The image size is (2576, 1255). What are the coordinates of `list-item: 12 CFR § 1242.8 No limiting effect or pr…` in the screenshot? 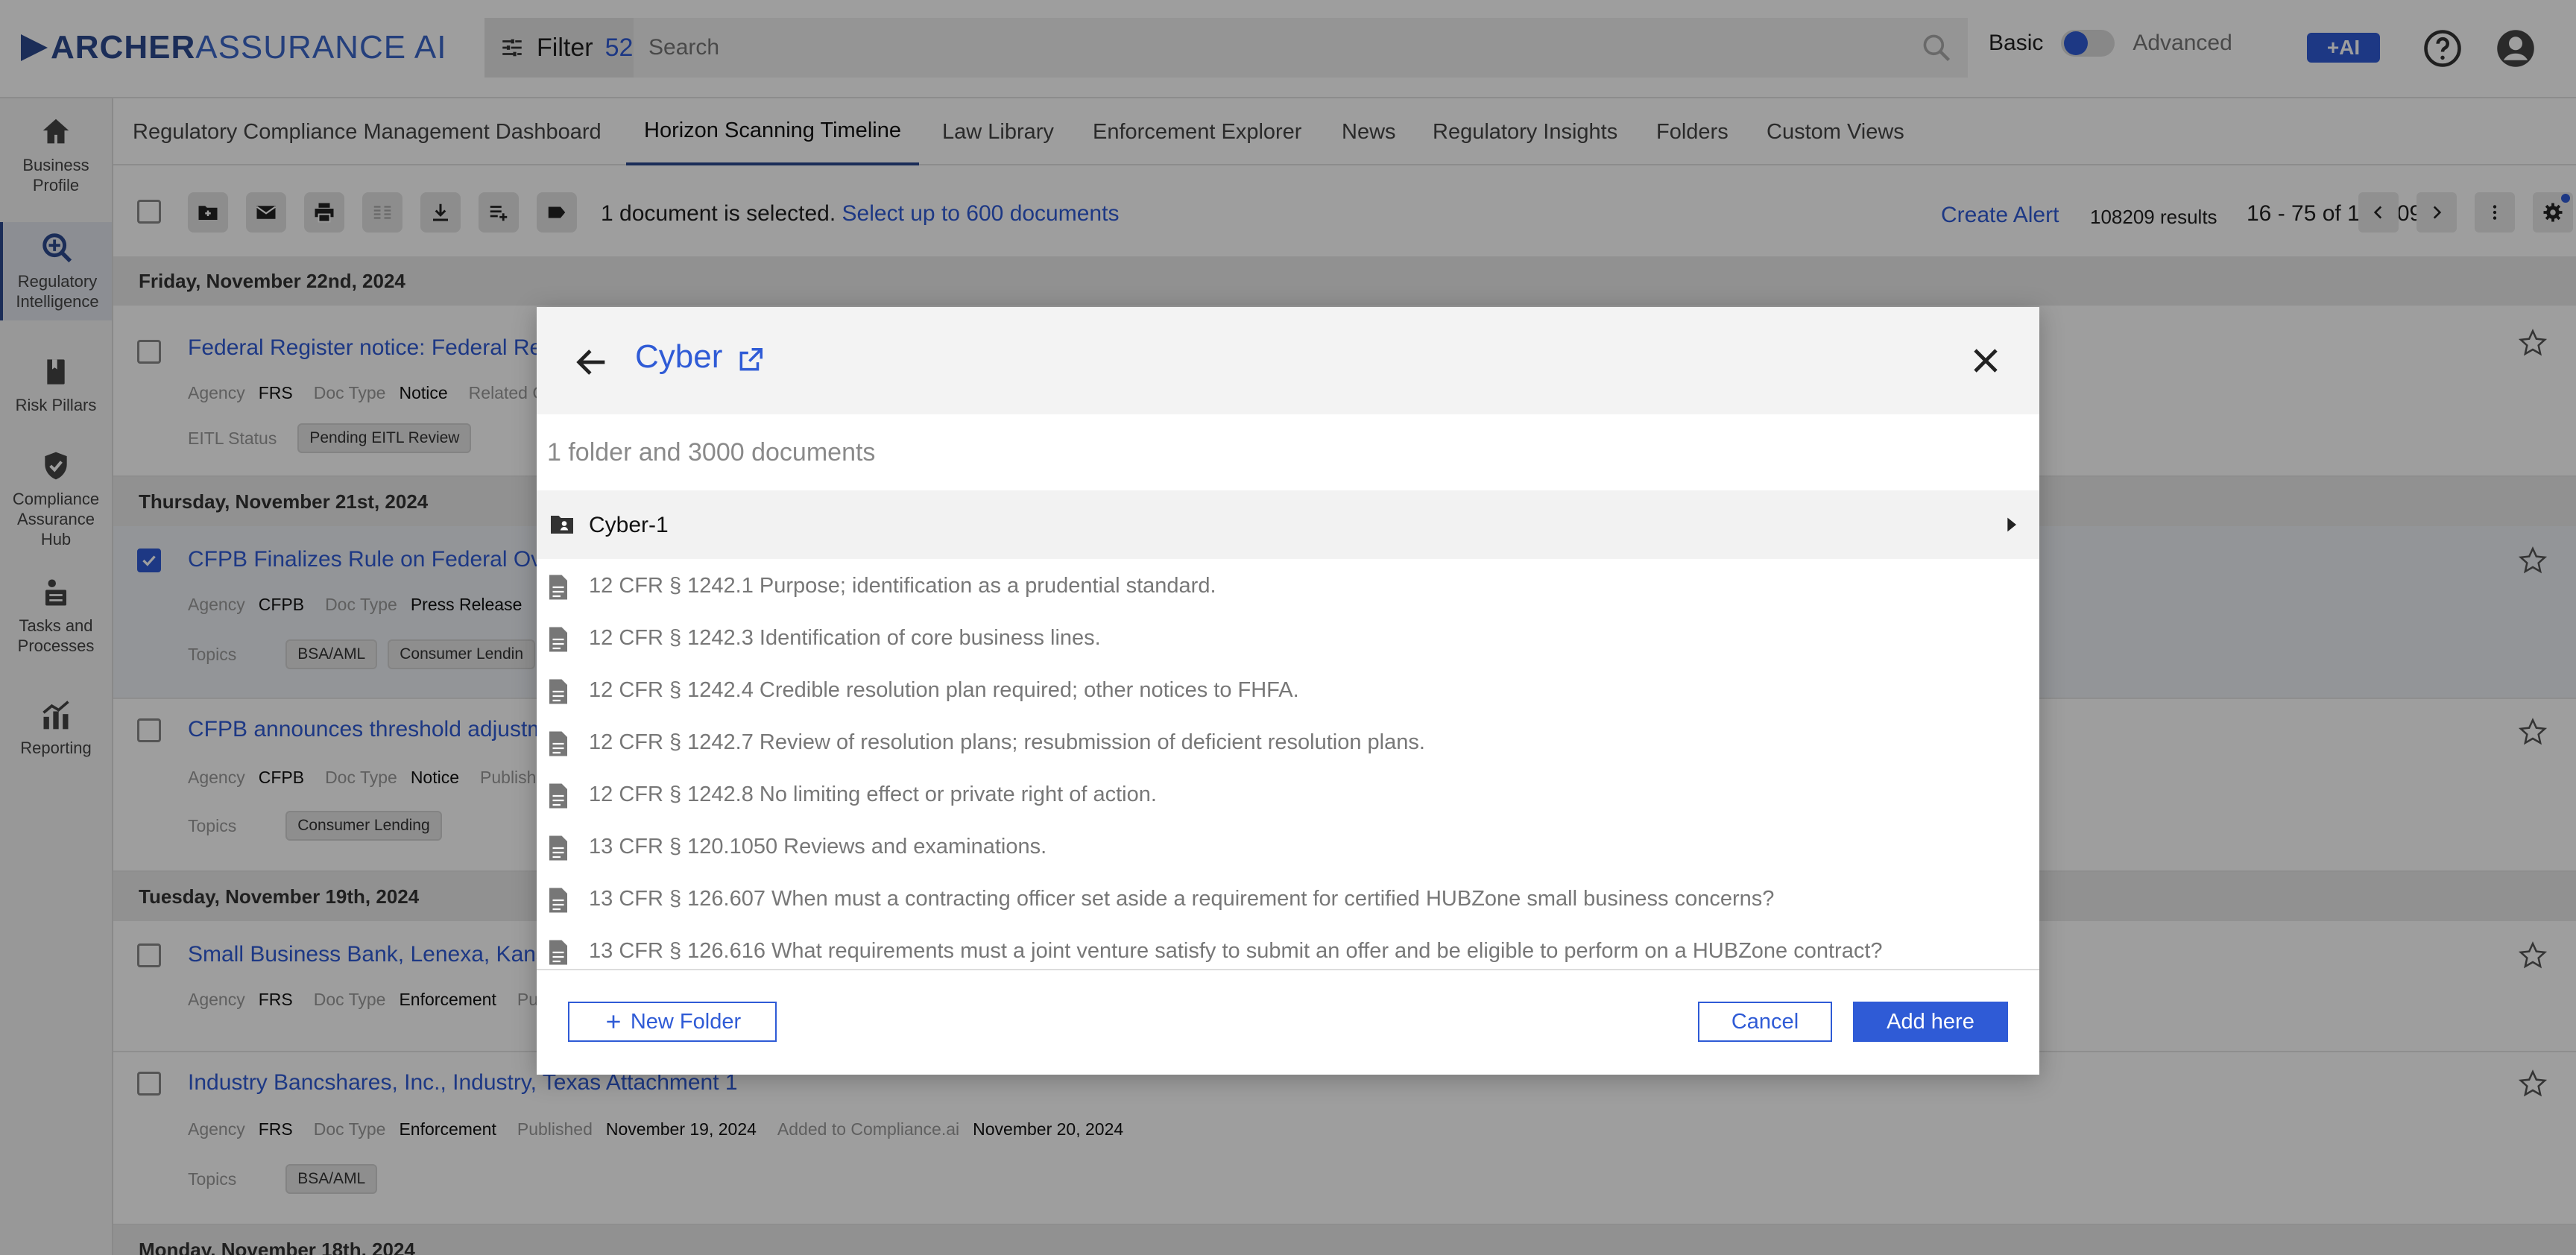 It's located at (1288, 794).